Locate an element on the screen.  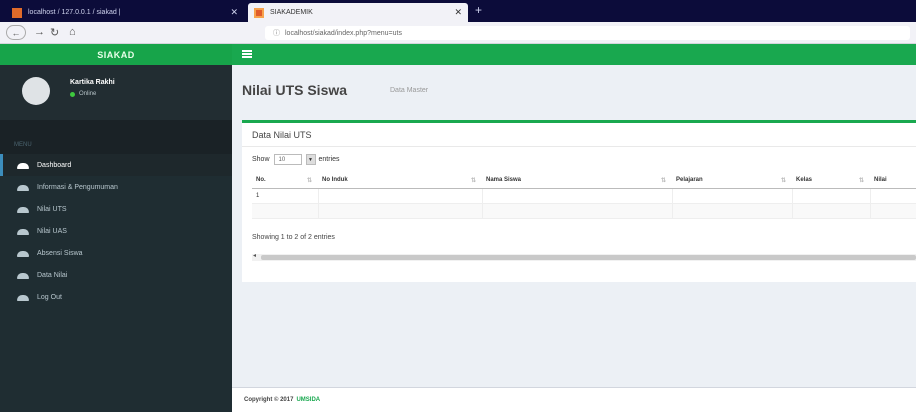
entries-length-control: Show 10 ▼ entries is located at coordinates (296, 159).